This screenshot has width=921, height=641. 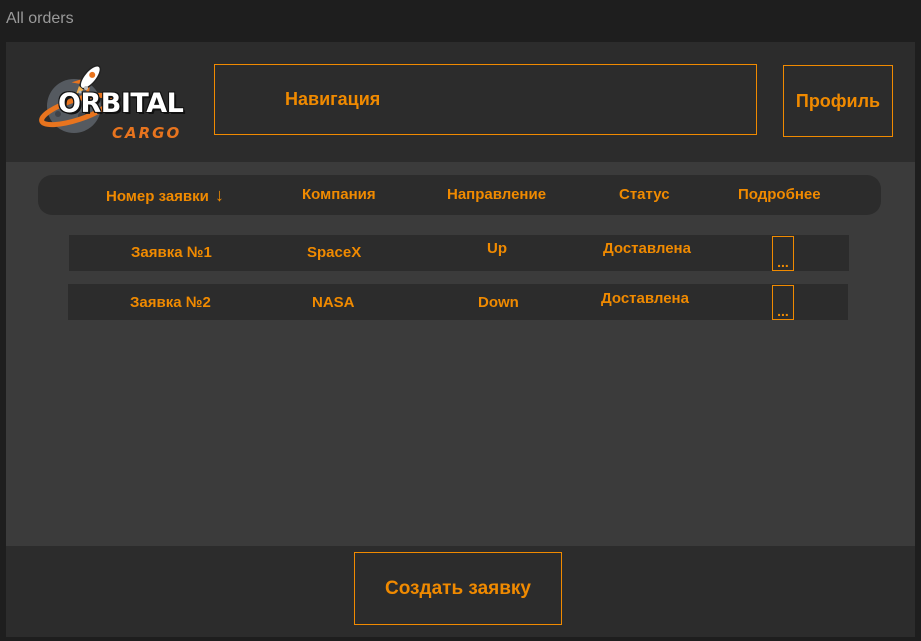 What do you see at coordinates (147, 133) in the screenshot?
I see `logo-subtitle: CARGO` at bounding box center [147, 133].